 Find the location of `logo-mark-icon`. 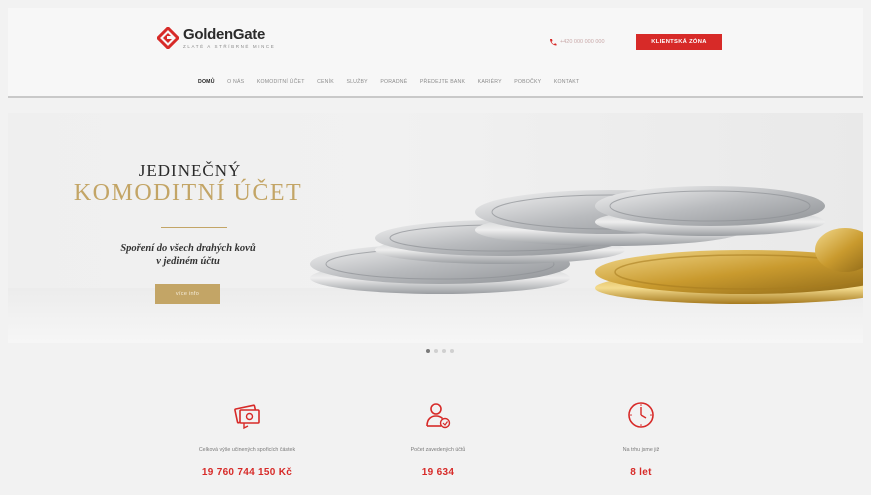

logo-mark-icon is located at coordinates (168, 38).